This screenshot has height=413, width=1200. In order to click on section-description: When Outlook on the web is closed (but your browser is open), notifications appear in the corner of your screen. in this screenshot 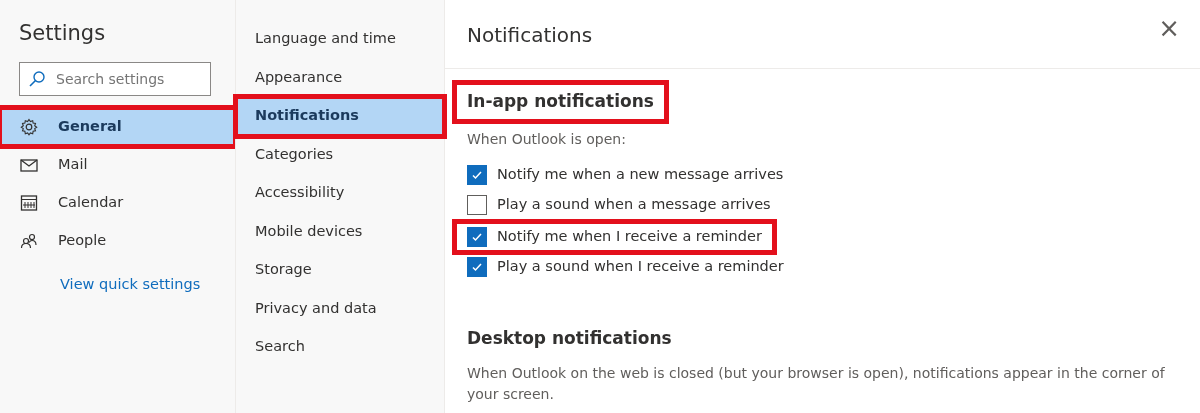, I will do `click(816, 384)`.